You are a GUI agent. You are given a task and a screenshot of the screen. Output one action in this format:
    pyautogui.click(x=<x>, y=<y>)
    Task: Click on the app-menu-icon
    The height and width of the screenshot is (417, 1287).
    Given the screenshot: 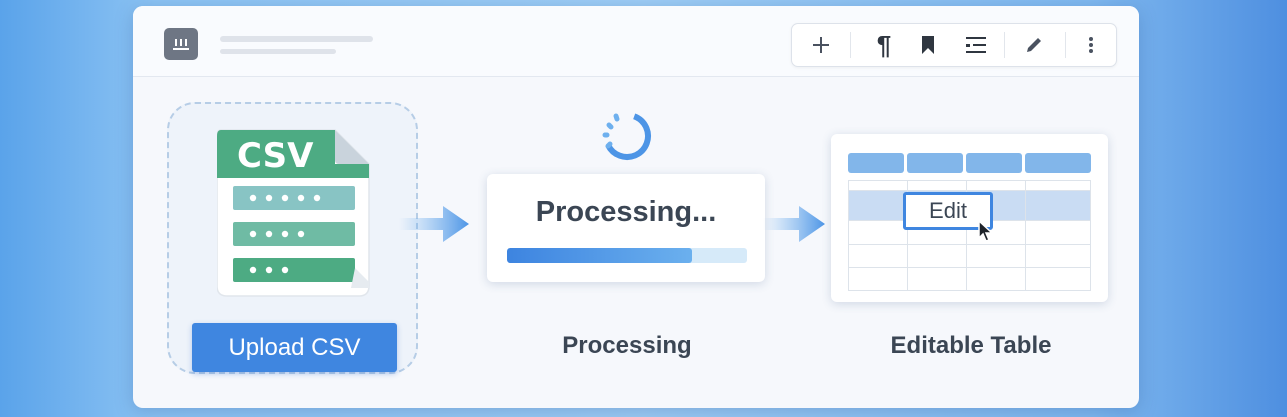 What is the action you would take?
    pyautogui.click(x=181, y=44)
    